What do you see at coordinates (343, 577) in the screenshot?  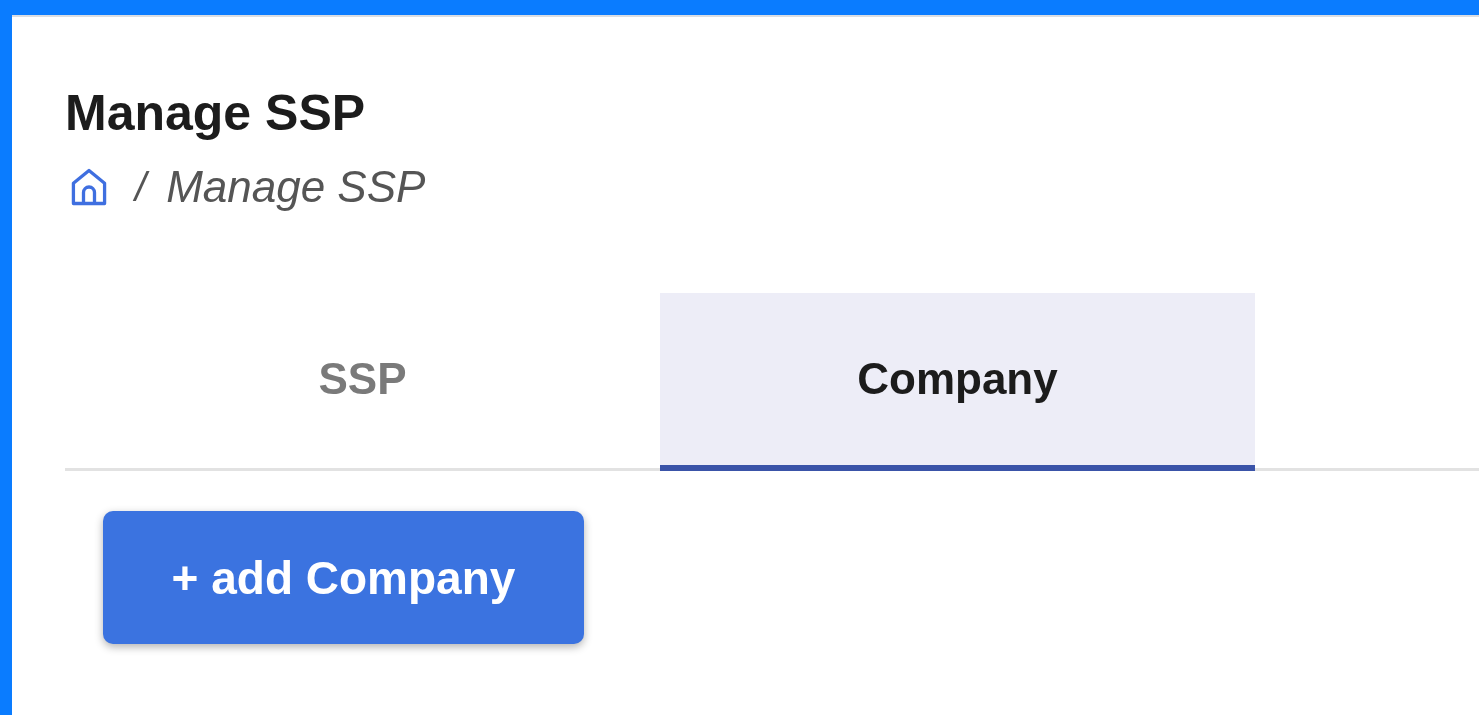 I see `add-company-button: + add Company` at bounding box center [343, 577].